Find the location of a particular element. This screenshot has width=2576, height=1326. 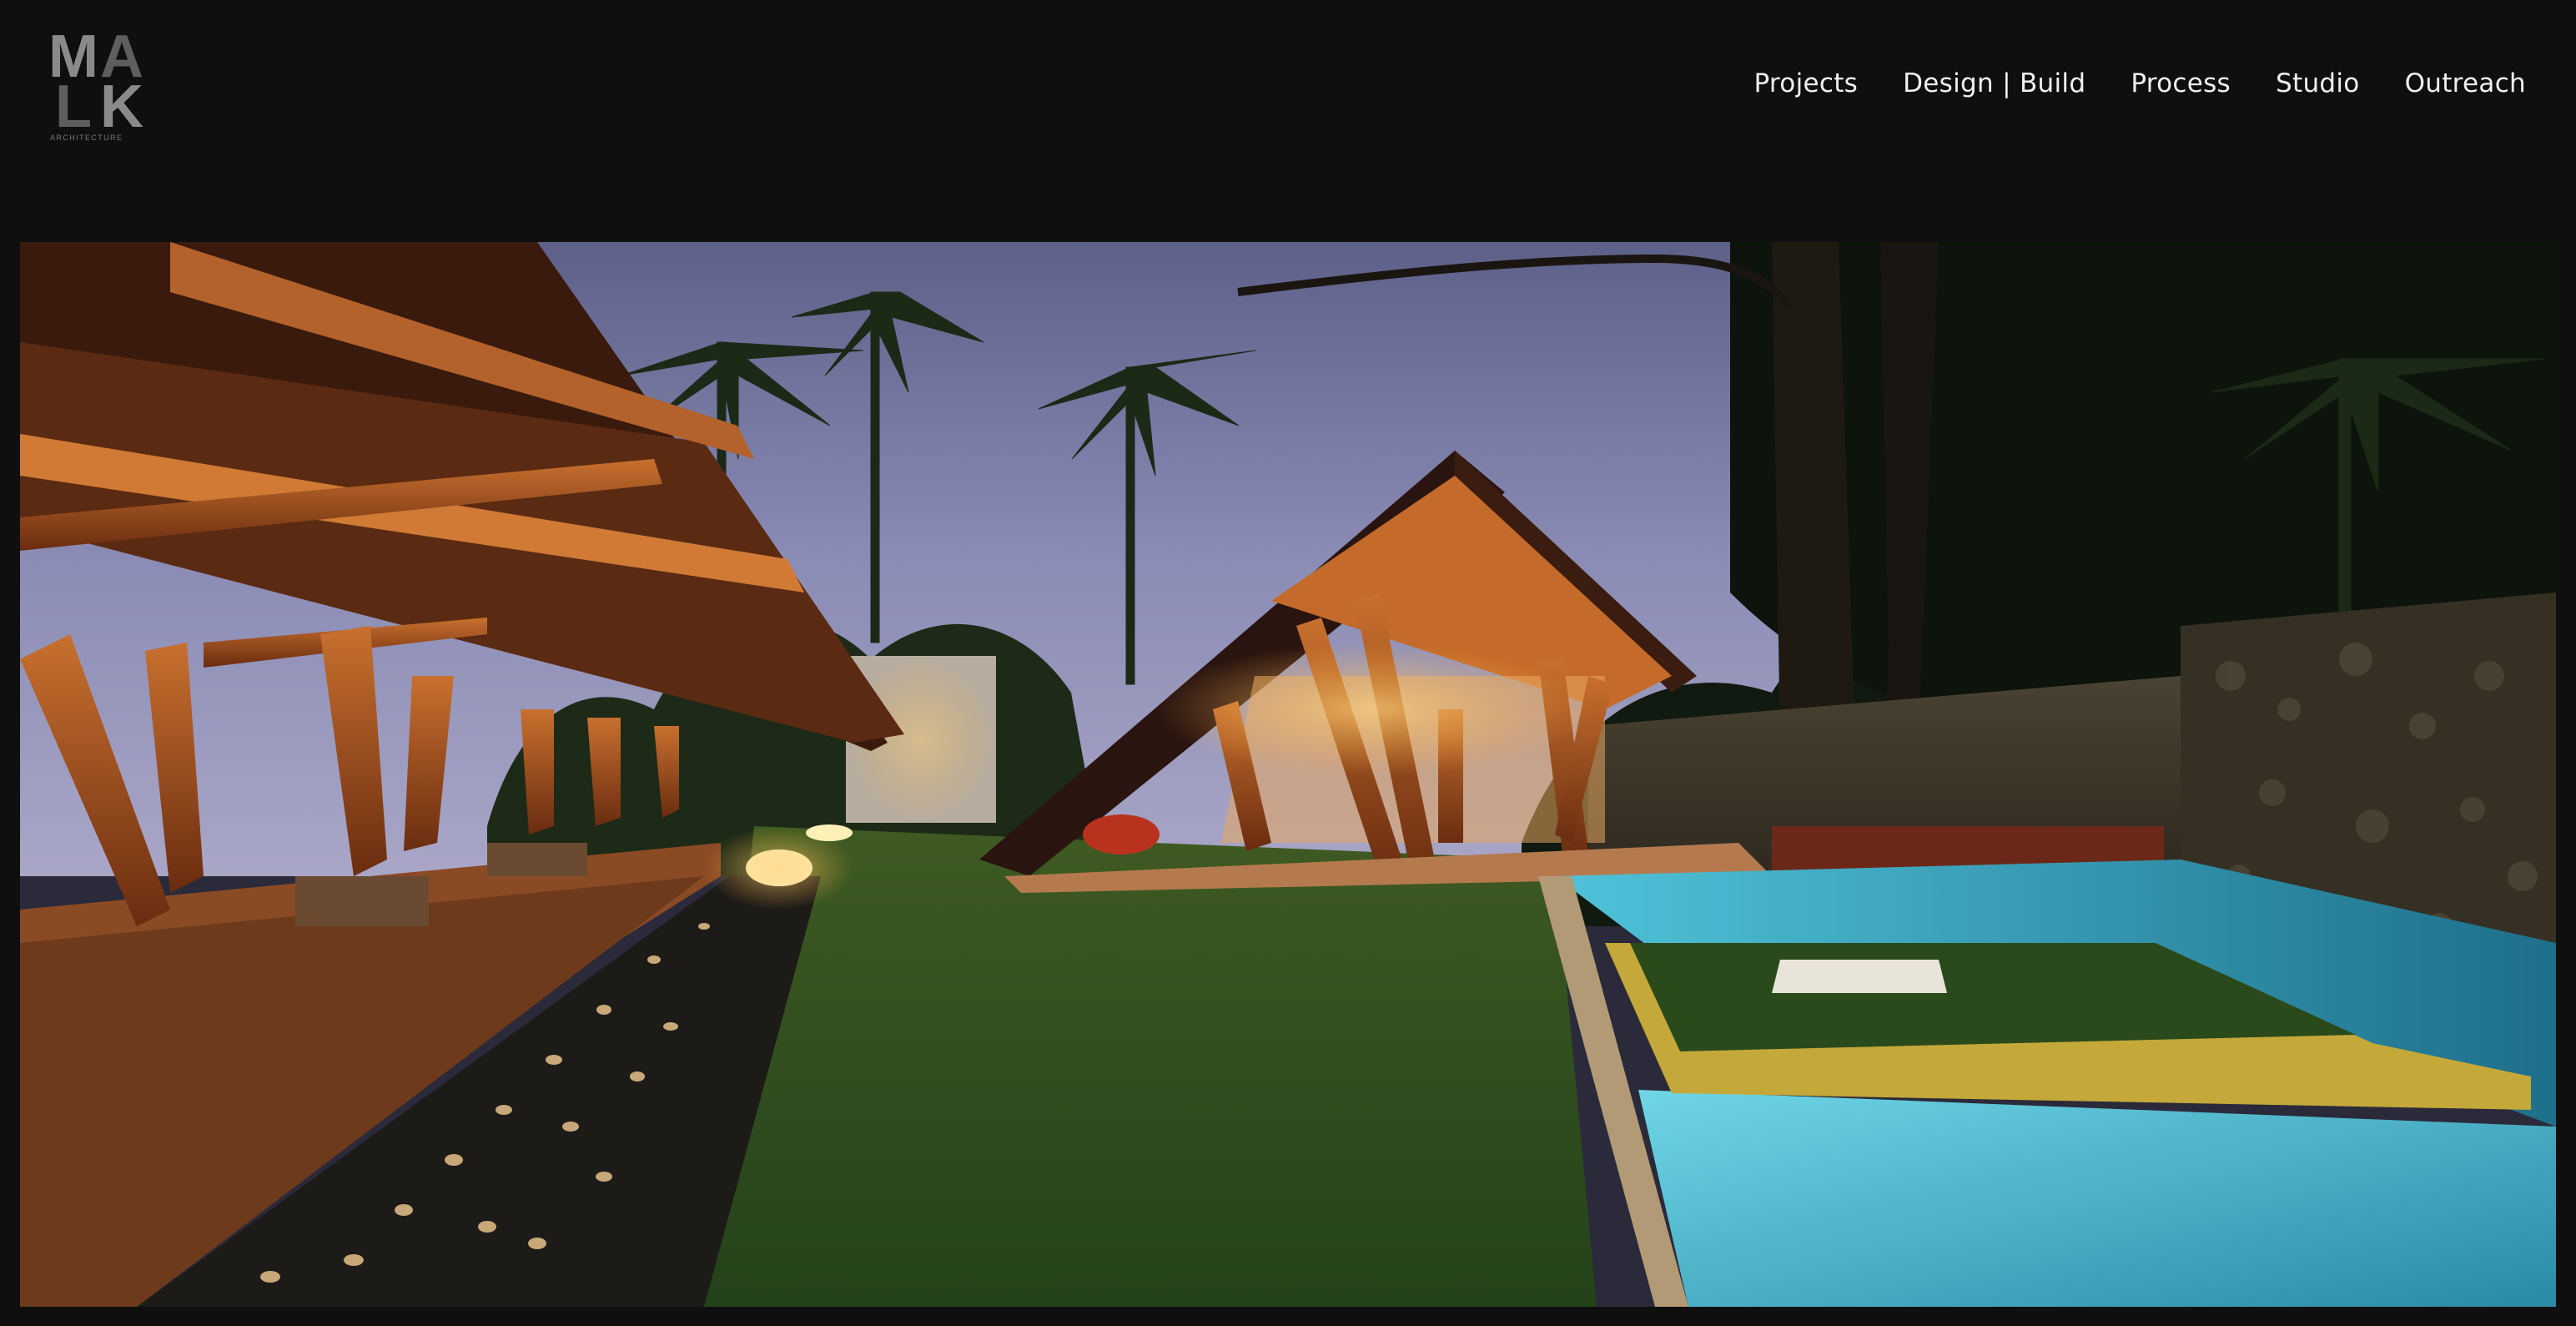

logo-mark: M A L K is located at coordinates (99, 83).